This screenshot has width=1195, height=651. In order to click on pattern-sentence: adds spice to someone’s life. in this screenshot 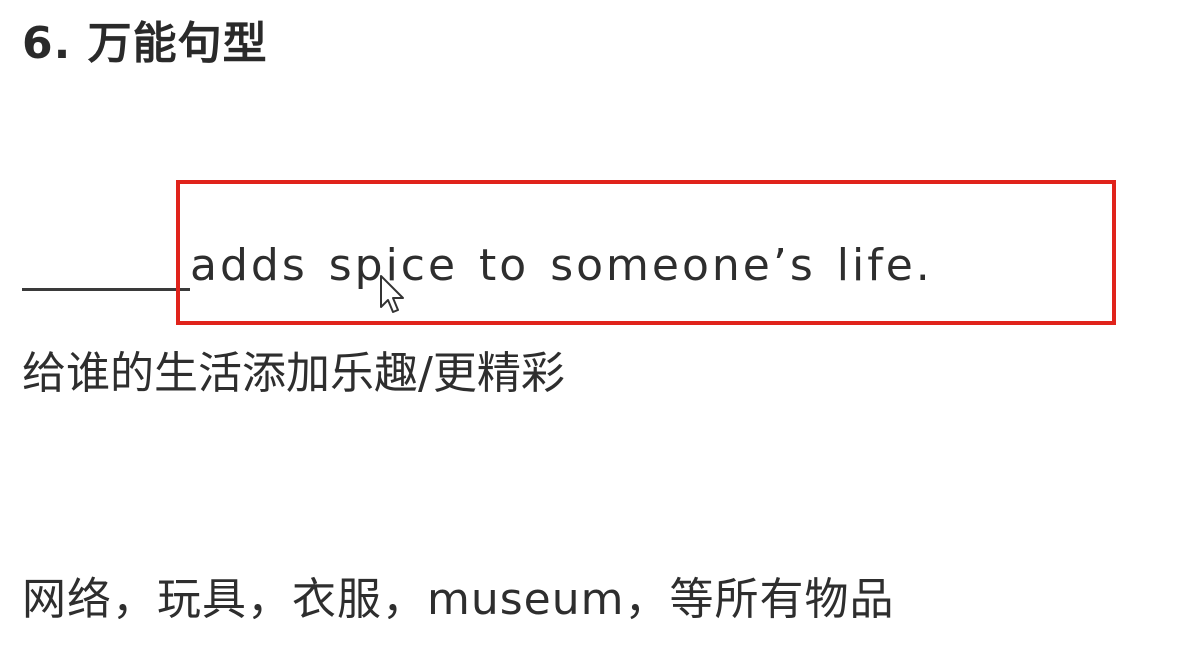, I will do `click(561, 265)`.